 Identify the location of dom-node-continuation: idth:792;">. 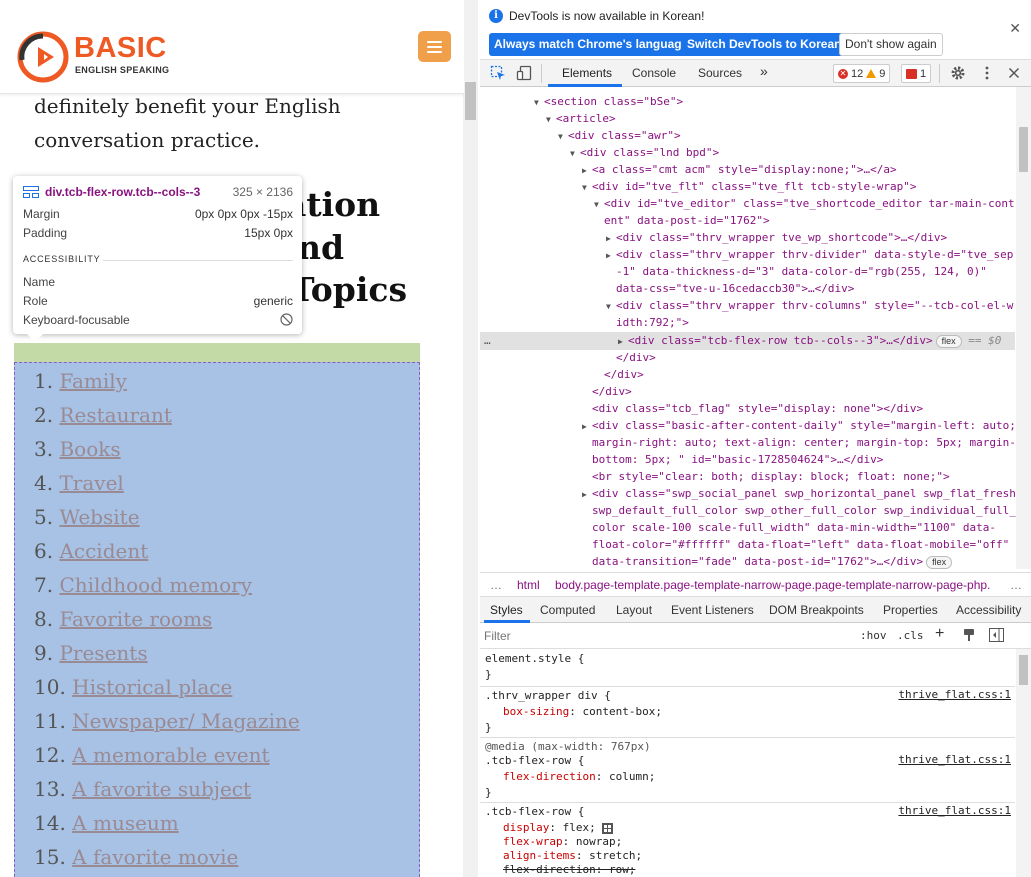
(652, 322).